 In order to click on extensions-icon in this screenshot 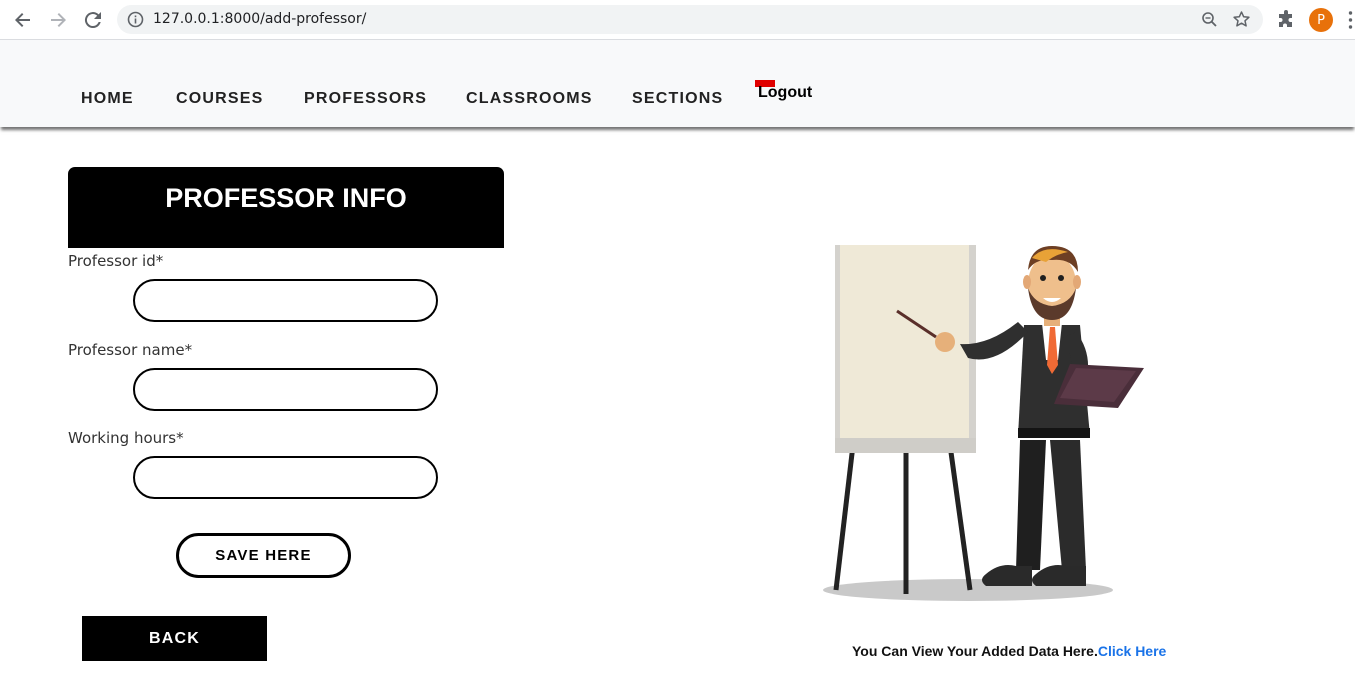, I will do `click(1286, 20)`.